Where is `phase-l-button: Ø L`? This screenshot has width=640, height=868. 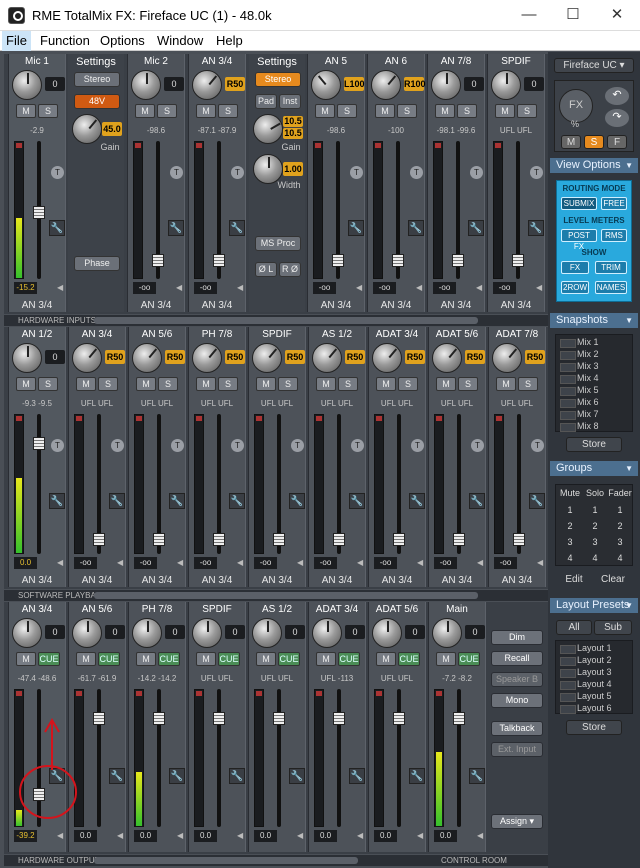 phase-l-button: Ø L is located at coordinates (266, 269).